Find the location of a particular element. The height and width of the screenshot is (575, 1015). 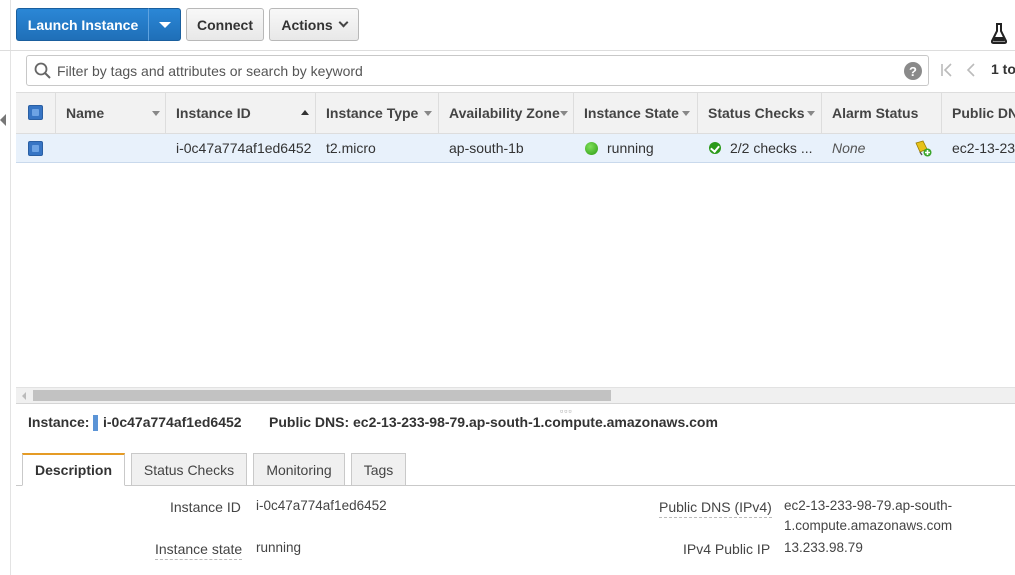

instance-label: Instance: is located at coordinates (59, 422).